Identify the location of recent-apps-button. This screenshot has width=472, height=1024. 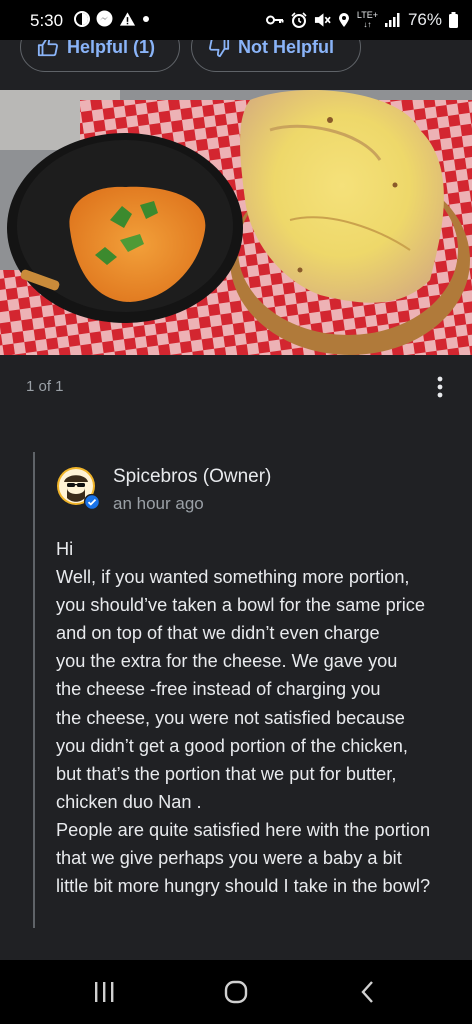
(104, 992).